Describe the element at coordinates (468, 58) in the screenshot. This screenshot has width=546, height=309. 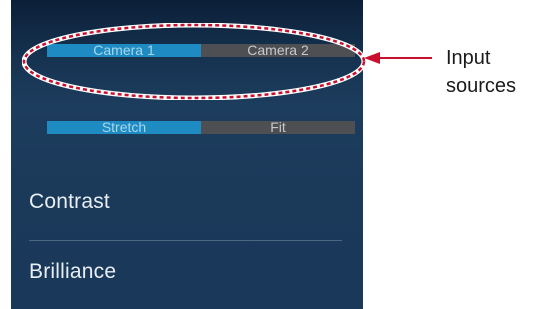
I see `callout-label-line1: Input` at that location.